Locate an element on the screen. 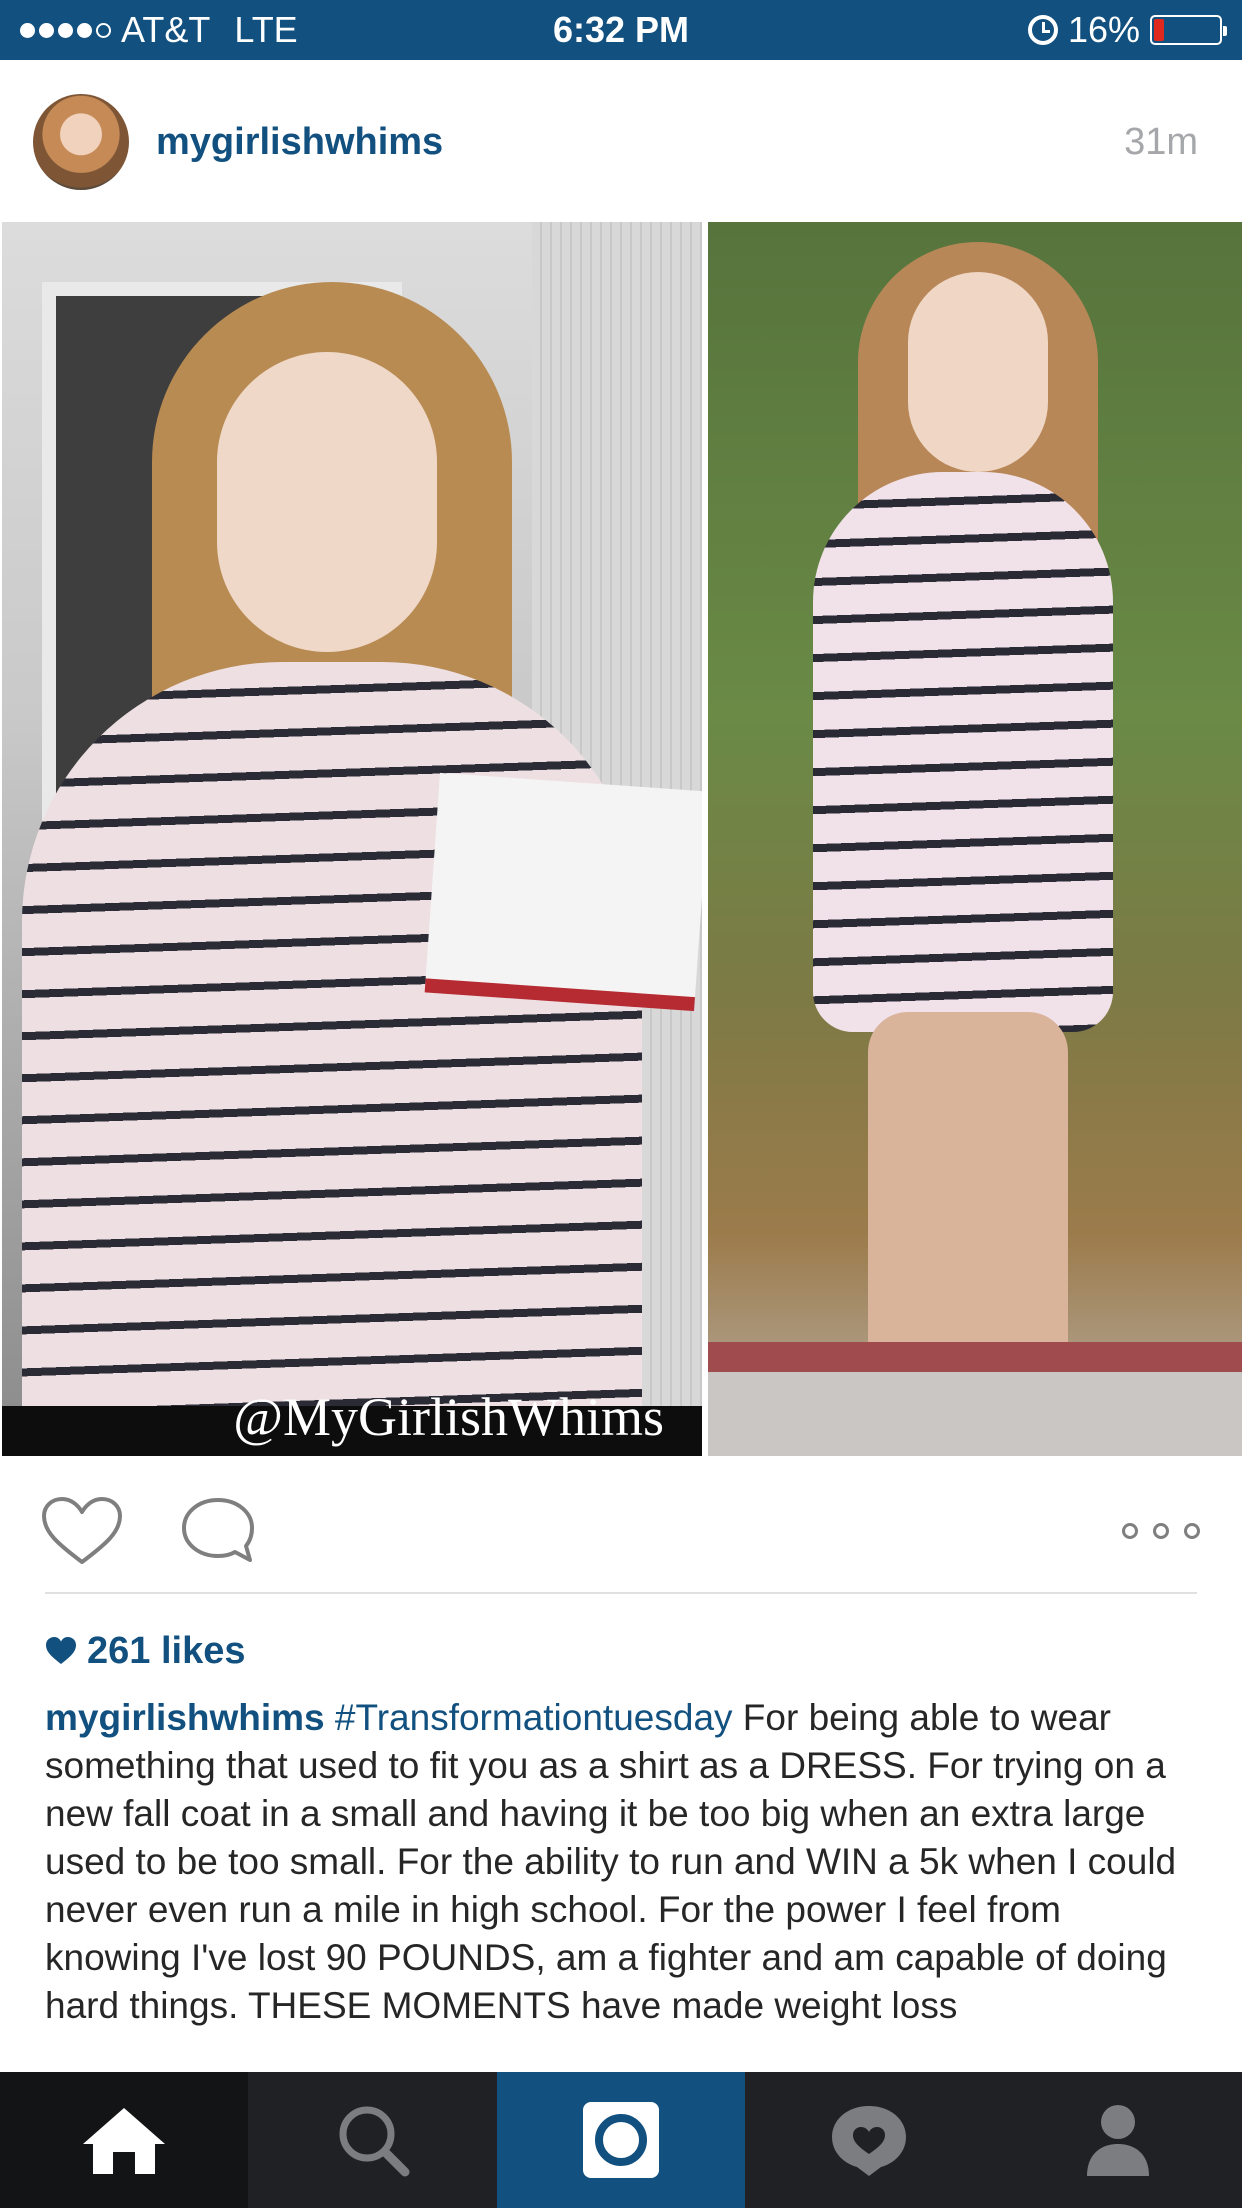  battery-fill is located at coordinates (1159, 30).